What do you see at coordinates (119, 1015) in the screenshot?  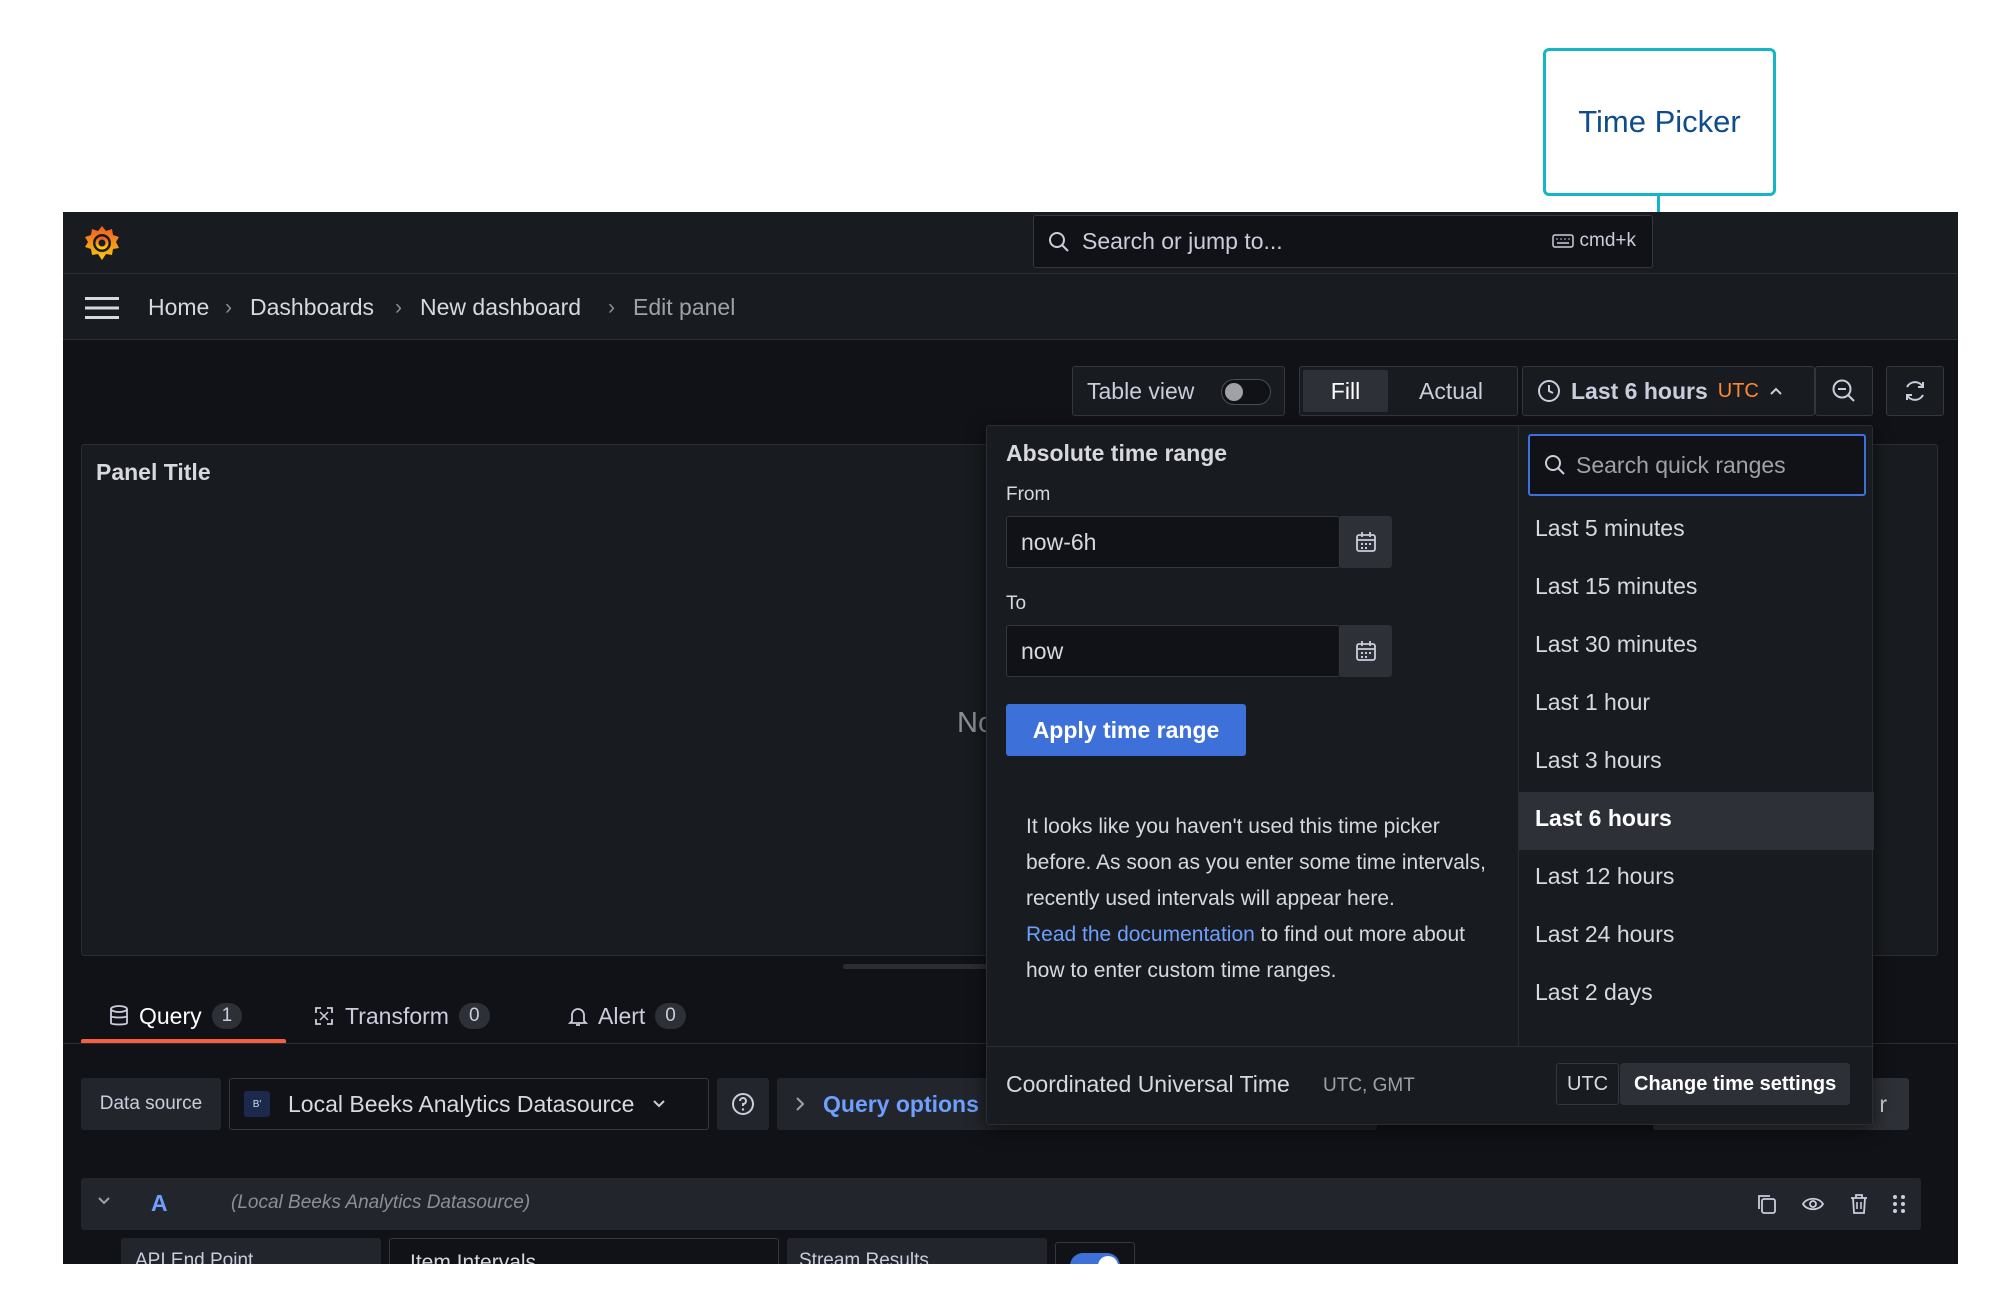 I see `database-icon` at bounding box center [119, 1015].